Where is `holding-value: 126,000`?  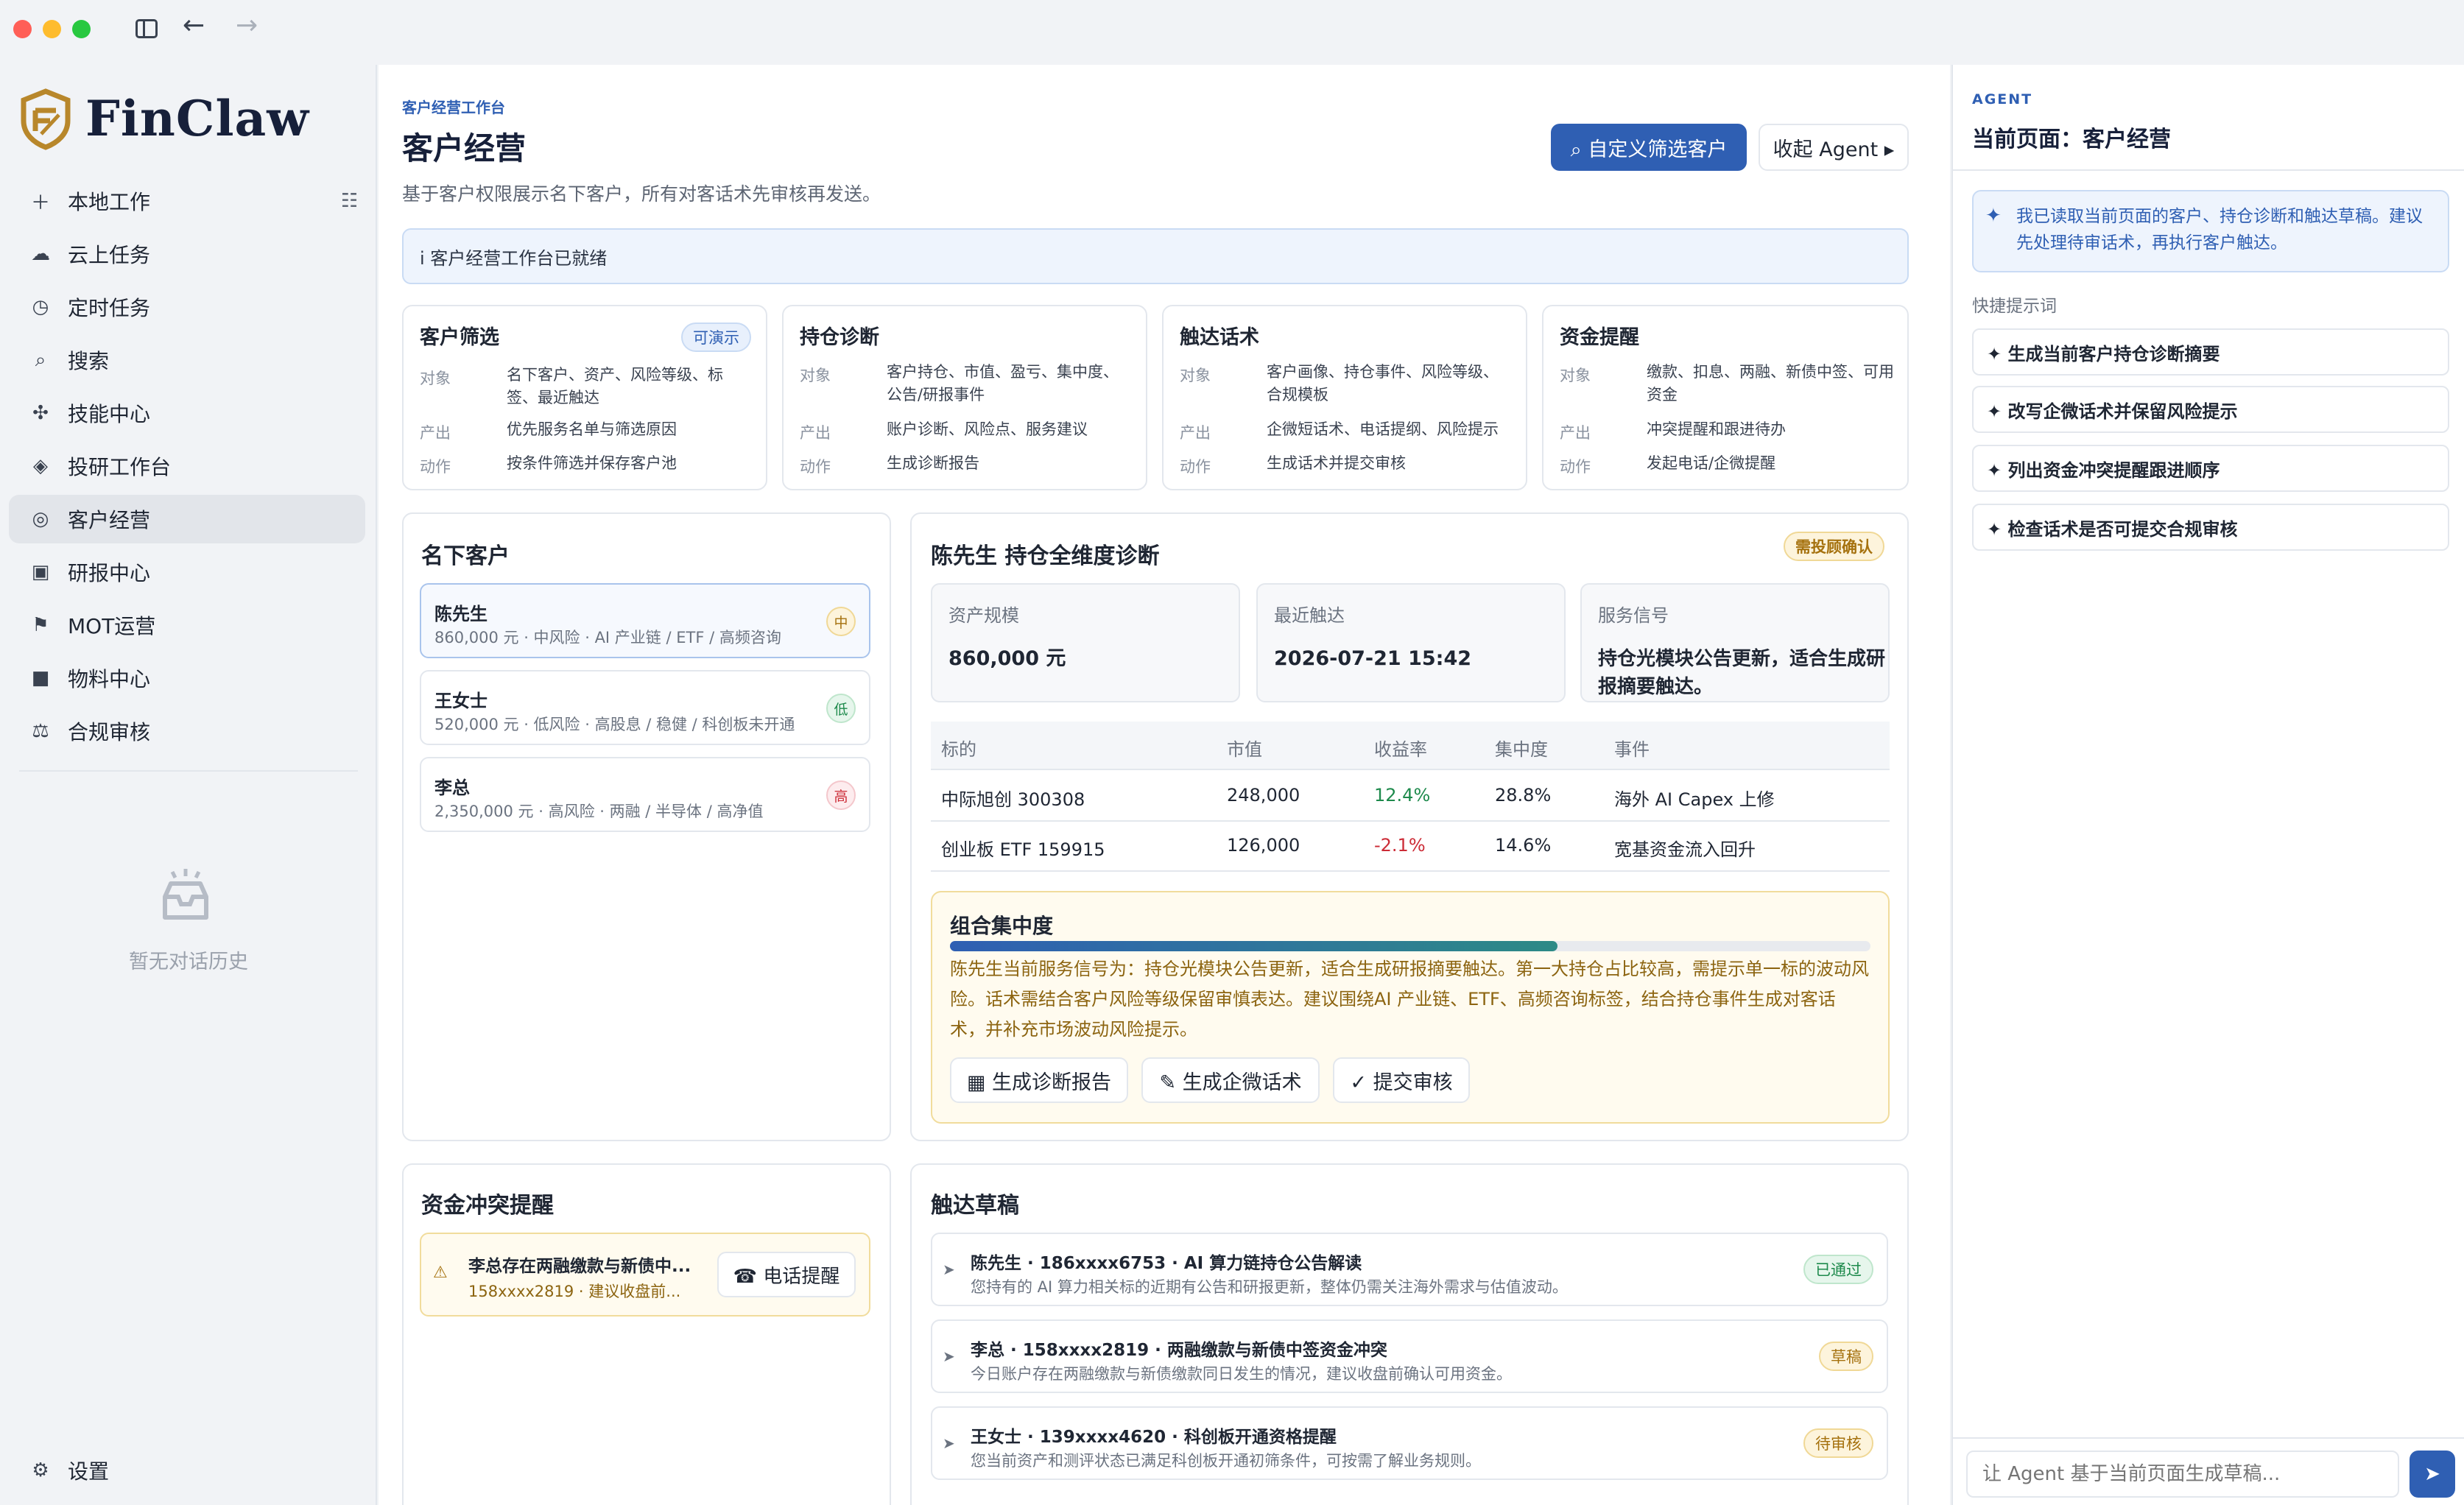
holding-value: 126,000 is located at coordinates (1263, 845).